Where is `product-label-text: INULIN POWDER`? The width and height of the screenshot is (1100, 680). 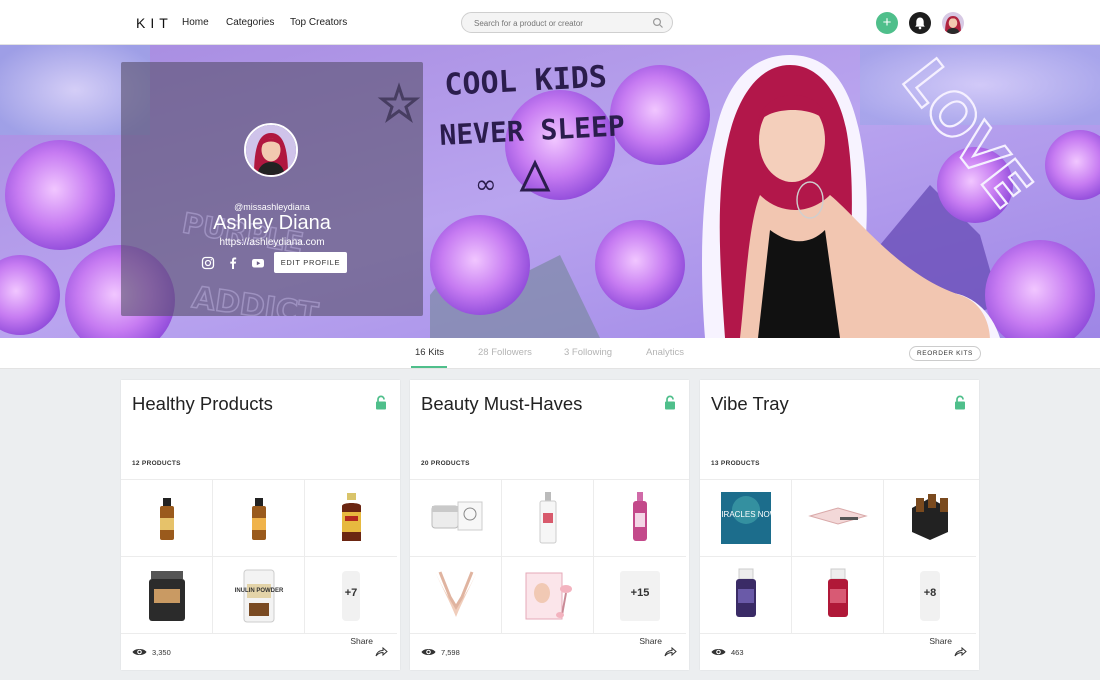
product-label-text: INULIN POWDER is located at coordinates (259, 591).